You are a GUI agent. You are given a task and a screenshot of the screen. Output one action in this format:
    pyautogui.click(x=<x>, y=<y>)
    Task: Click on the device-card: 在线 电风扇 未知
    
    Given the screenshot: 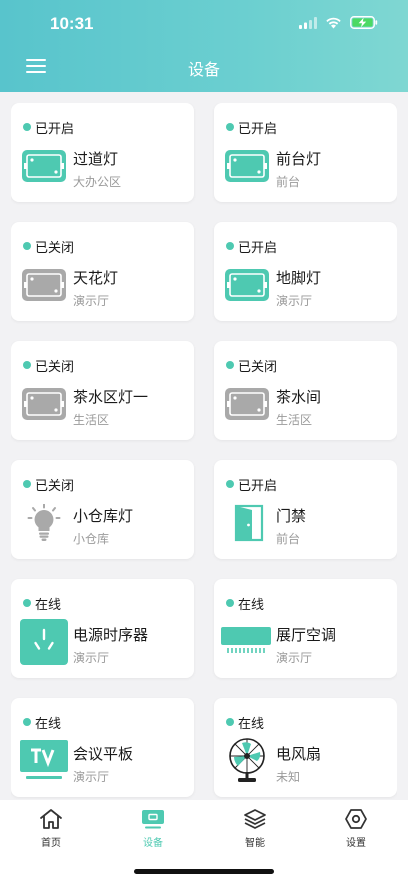 What is the action you would take?
    pyautogui.click(x=305, y=747)
    